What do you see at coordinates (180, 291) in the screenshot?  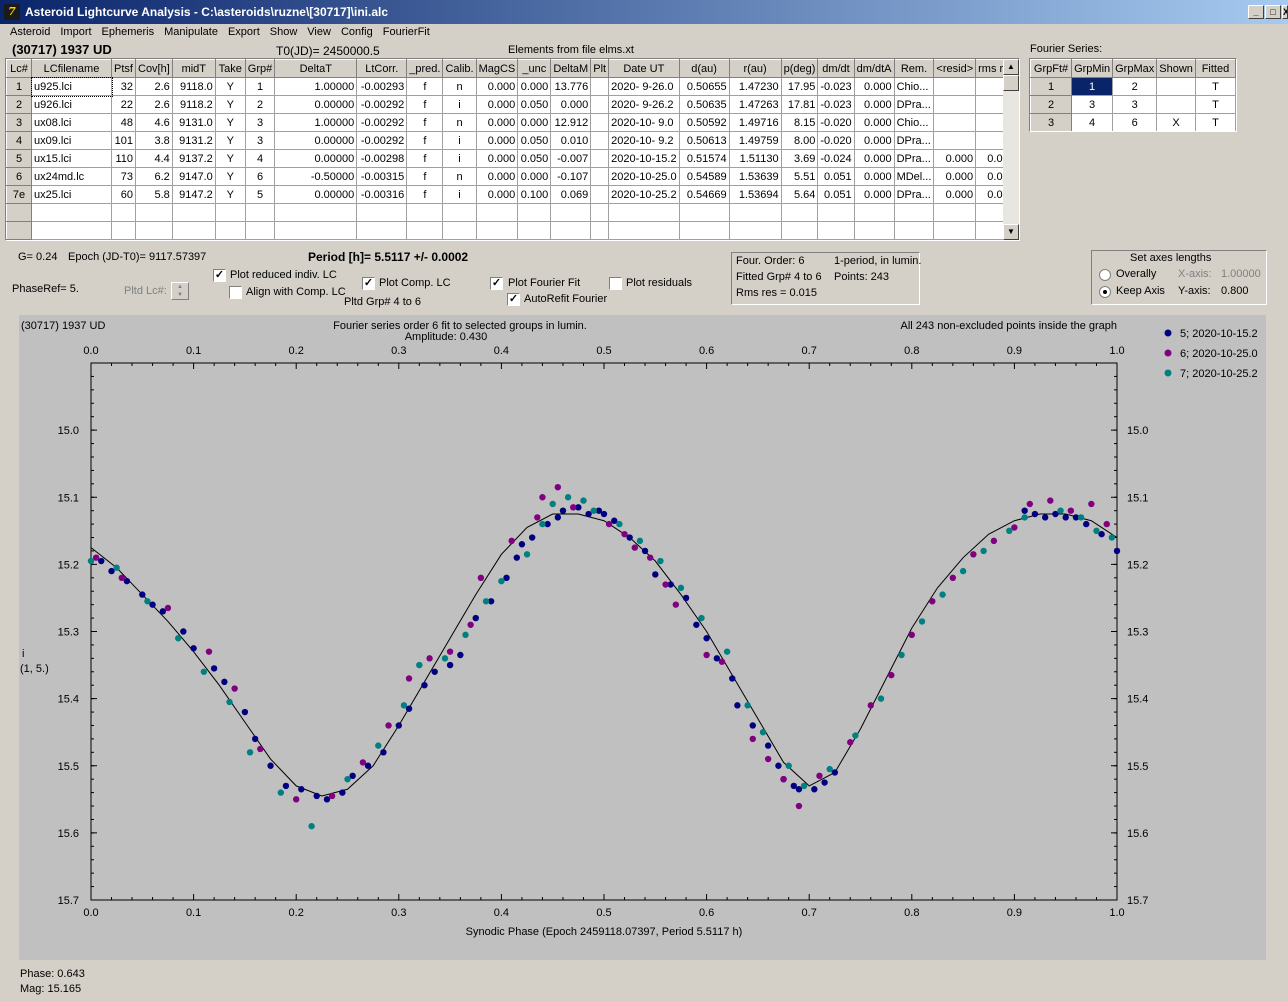 I see `pltd-lc-spinner: ▲ ▼` at bounding box center [180, 291].